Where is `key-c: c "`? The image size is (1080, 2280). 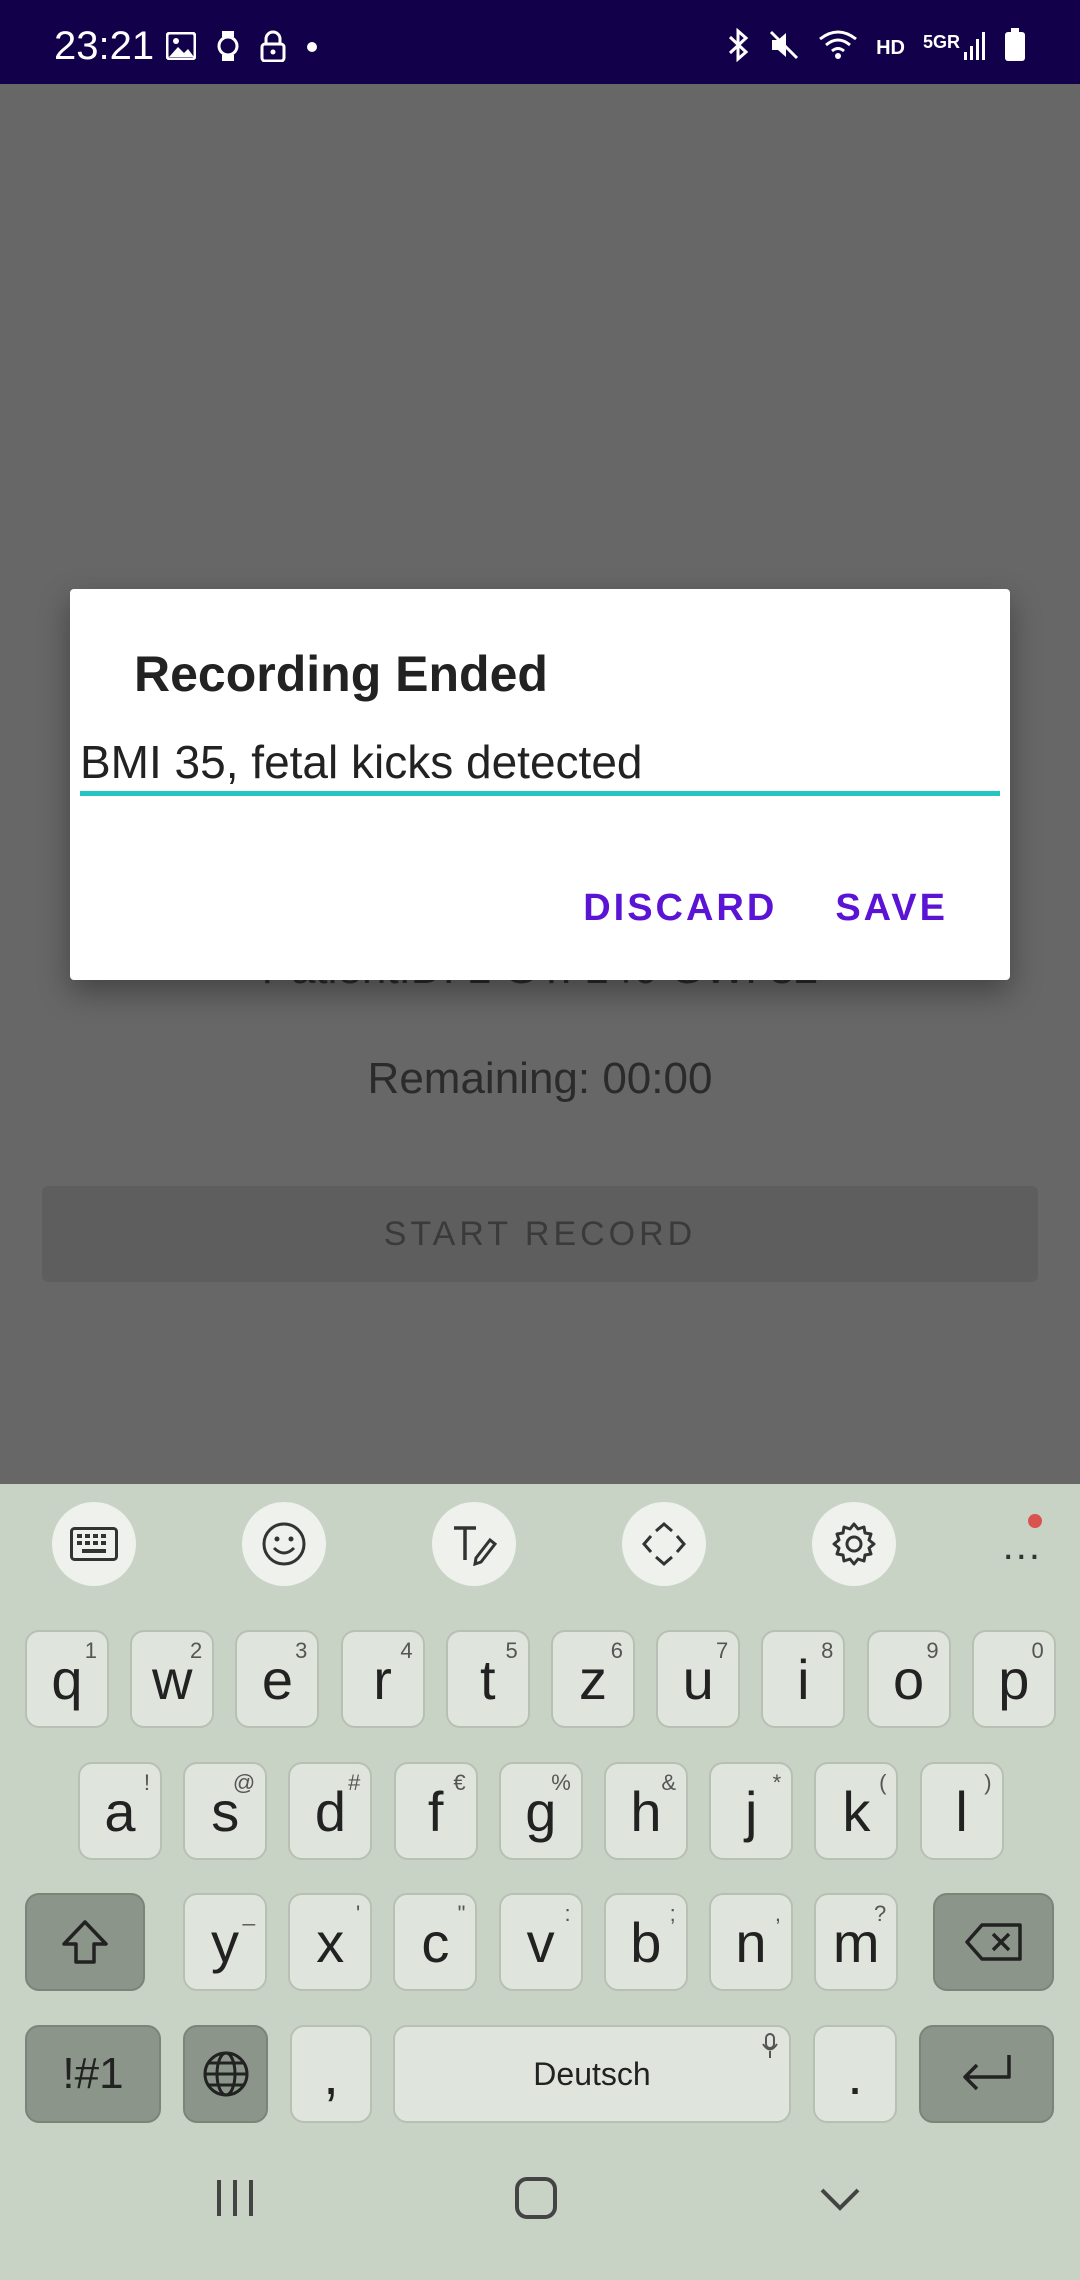 key-c: c " is located at coordinates (435, 1942).